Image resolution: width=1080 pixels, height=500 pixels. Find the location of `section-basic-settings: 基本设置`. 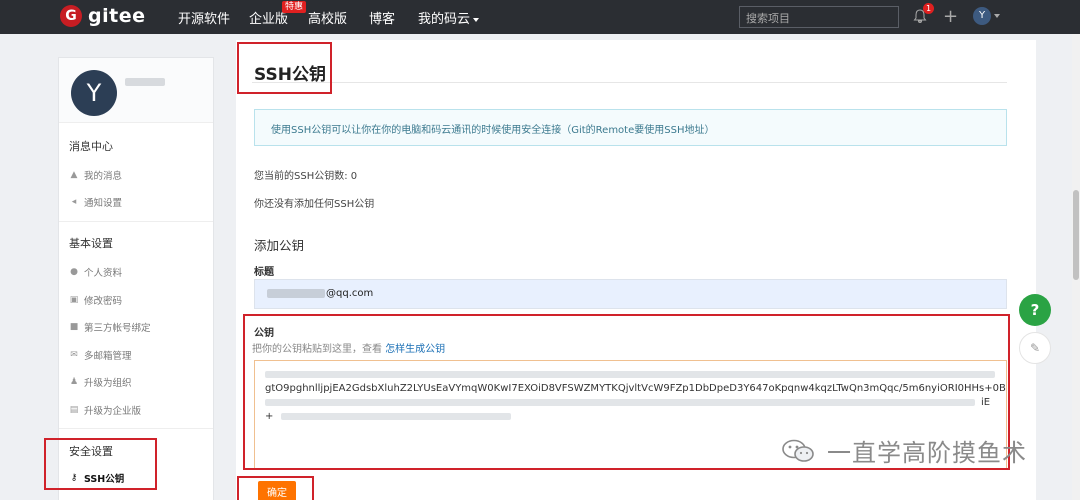

section-basic-settings: 基本设置 is located at coordinates (91, 243).